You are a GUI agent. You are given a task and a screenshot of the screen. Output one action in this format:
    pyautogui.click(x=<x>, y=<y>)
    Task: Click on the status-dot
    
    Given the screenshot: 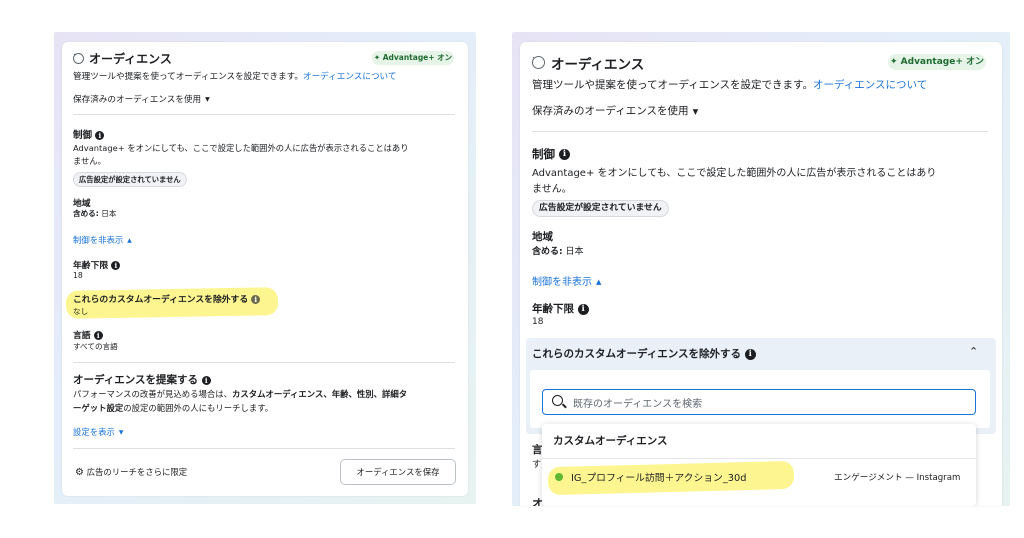 What is the action you would take?
    pyautogui.click(x=559, y=477)
    